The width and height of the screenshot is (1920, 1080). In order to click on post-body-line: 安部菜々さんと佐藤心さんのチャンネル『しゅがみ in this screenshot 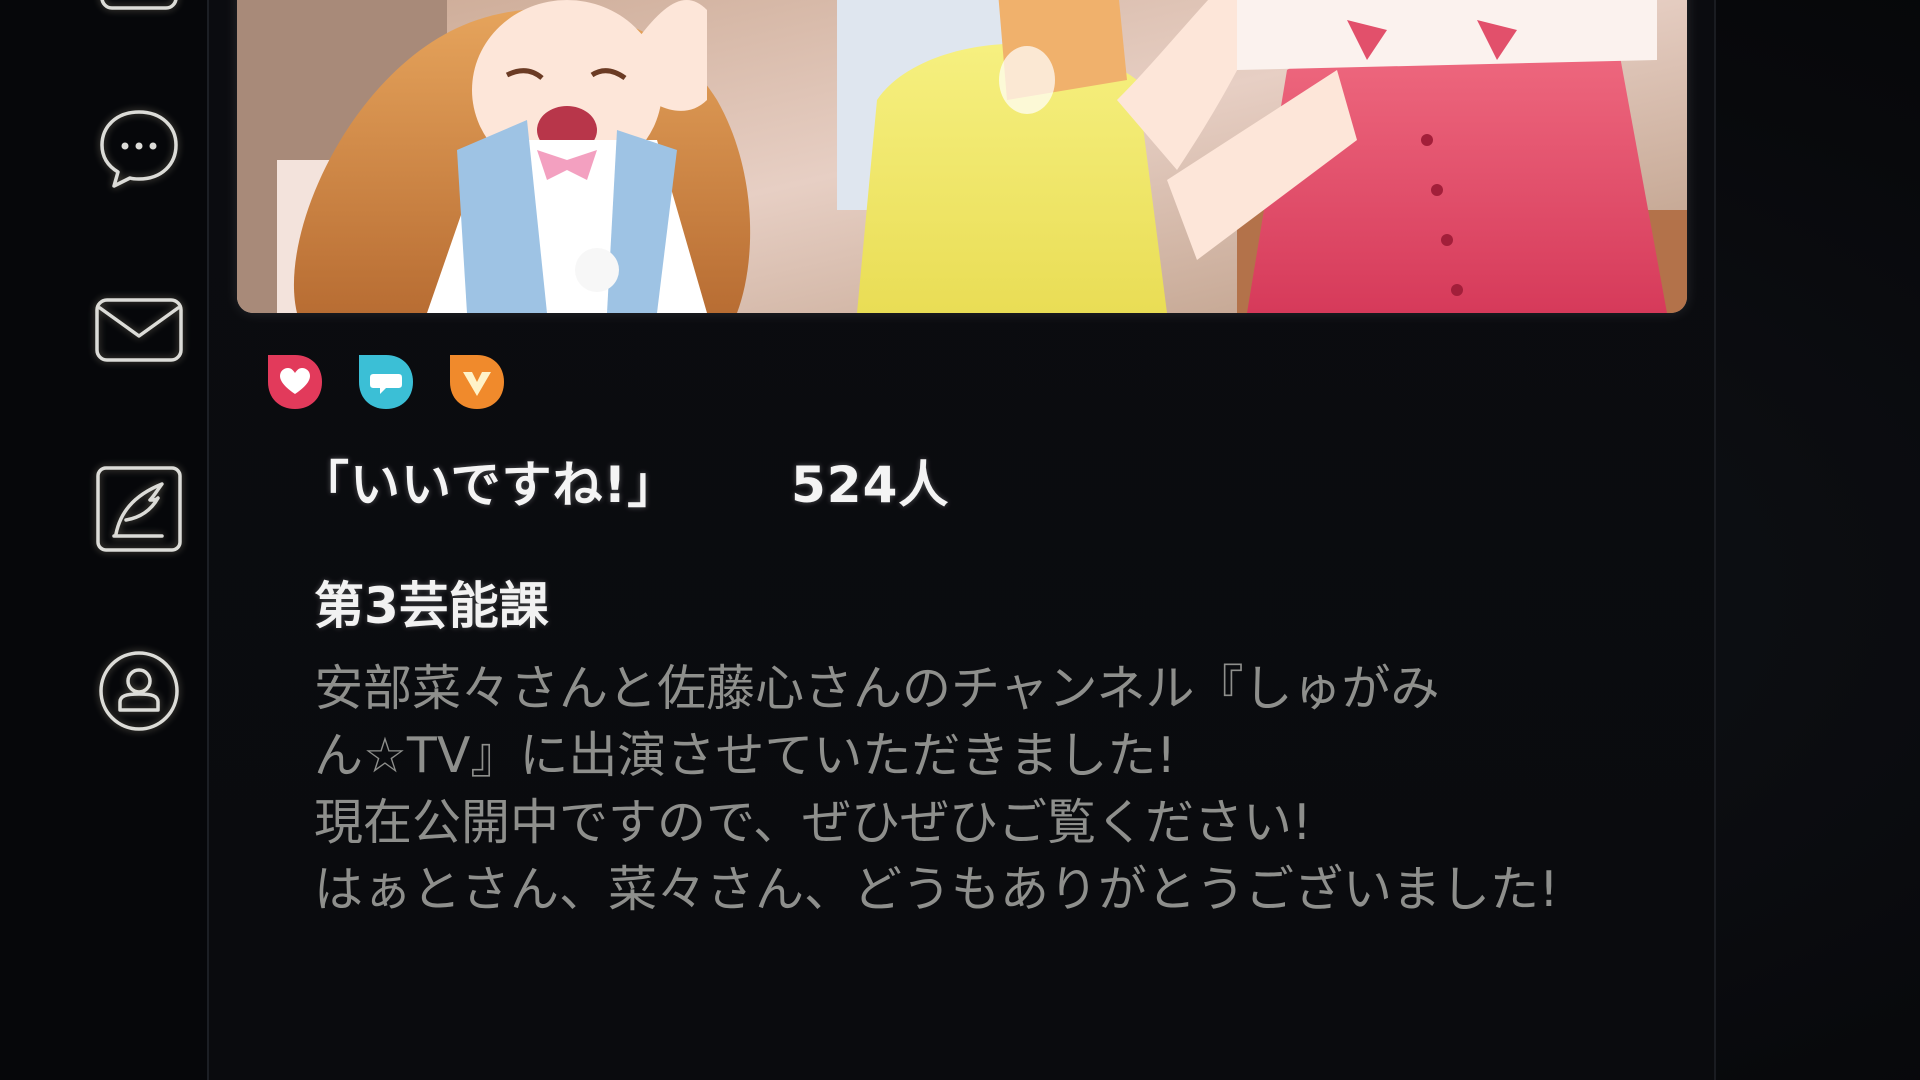, I will do `click(877, 688)`.